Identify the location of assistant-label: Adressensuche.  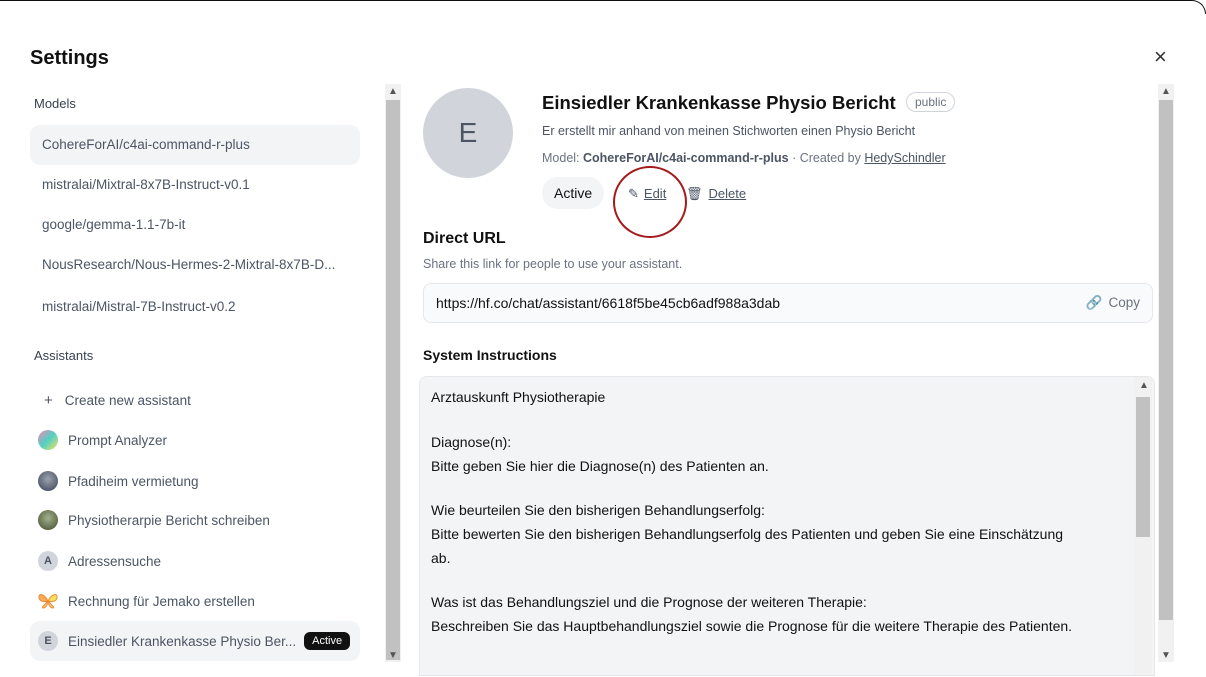
(115, 561).